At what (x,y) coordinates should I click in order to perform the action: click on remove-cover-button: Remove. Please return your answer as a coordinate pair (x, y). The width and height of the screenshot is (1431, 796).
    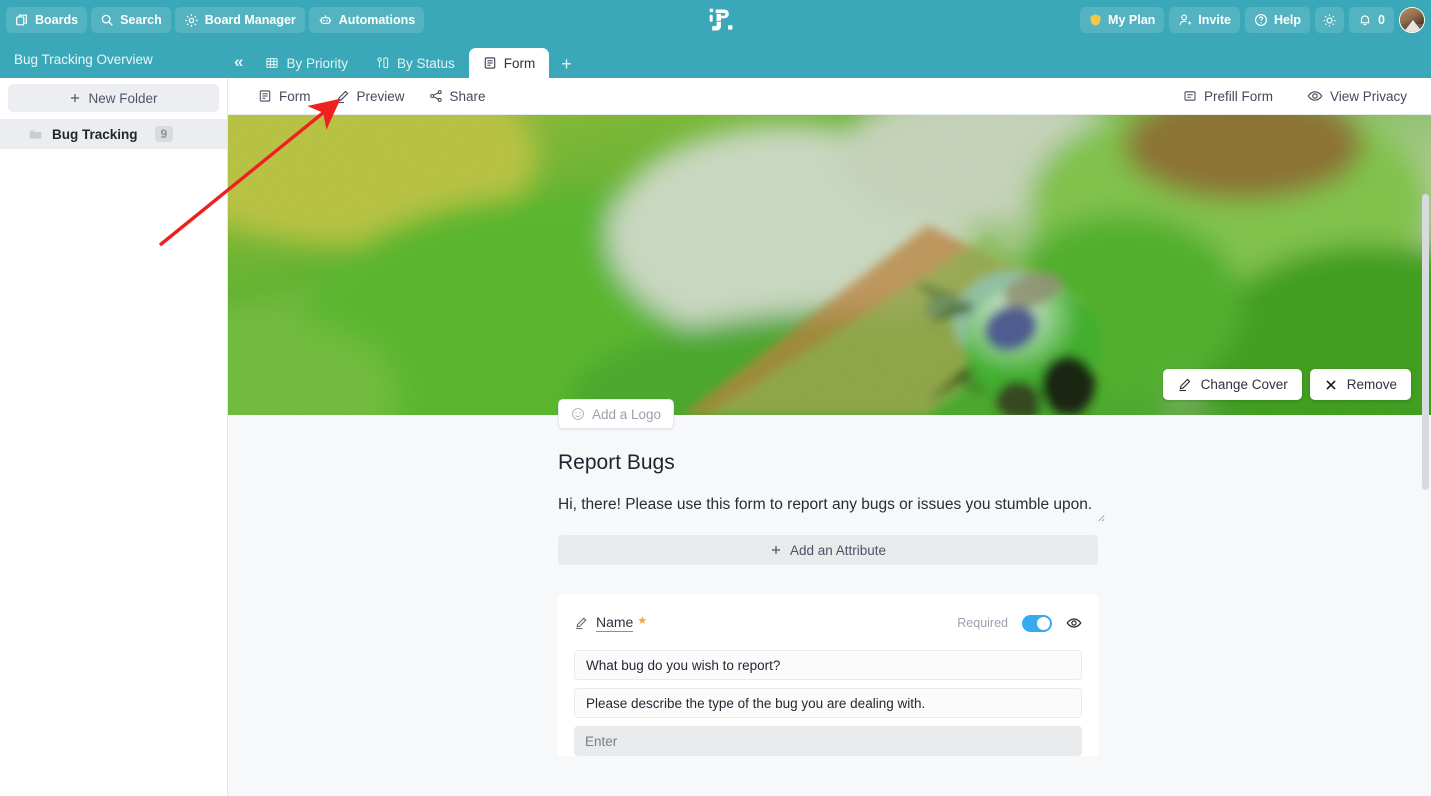
    Looking at the image, I should click on (1360, 384).